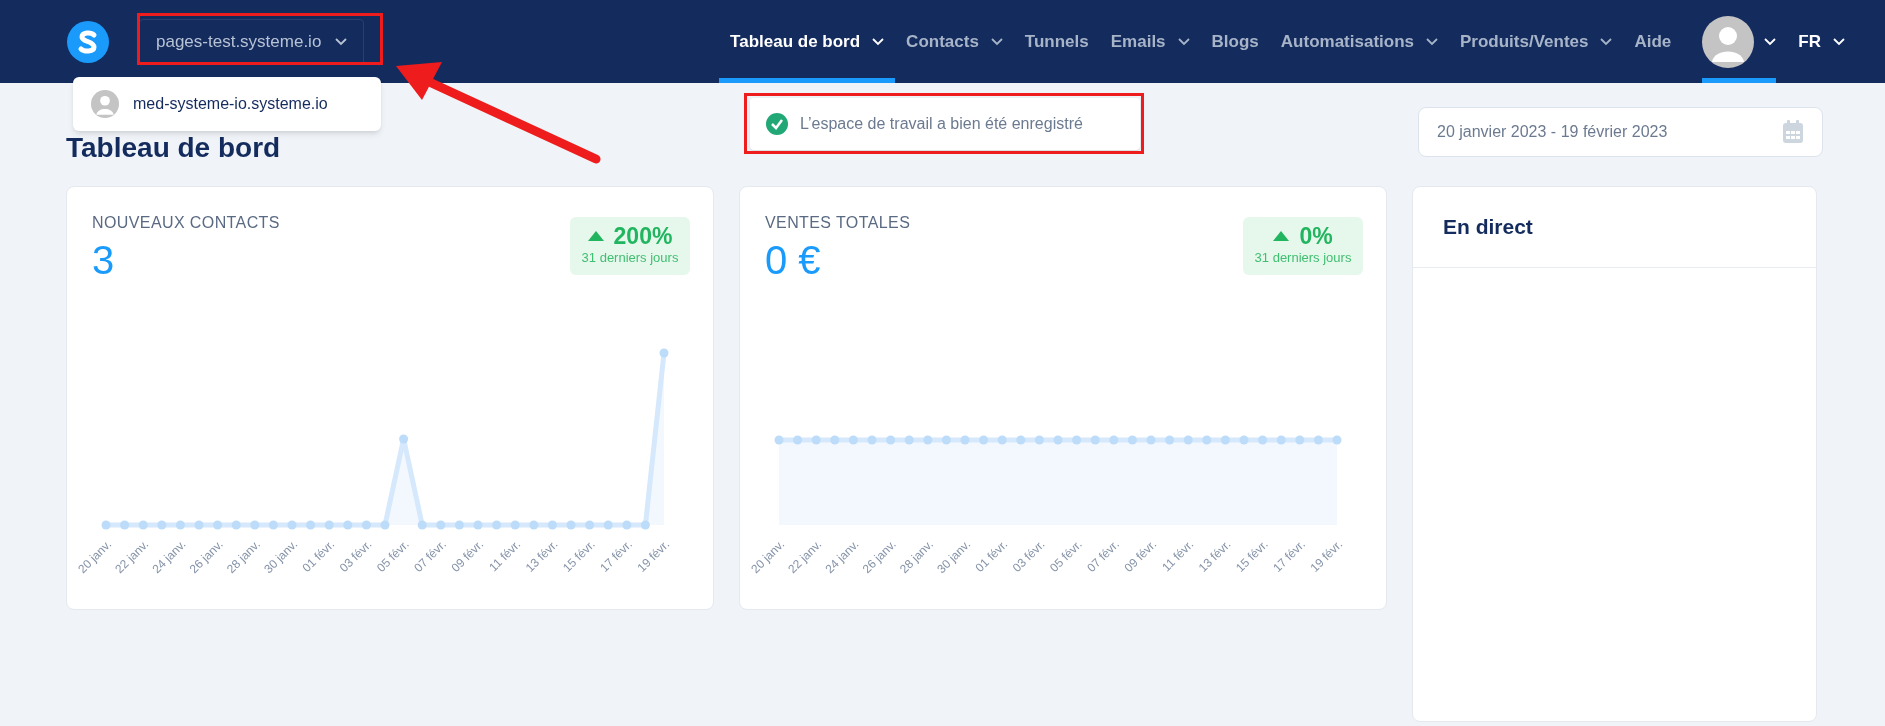 This screenshot has width=1885, height=726. What do you see at coordinates (941, 124) in the screenshot?
I see `notification-text: L’espace de travail a bien été enregistré` at bounding box center [941, 124].